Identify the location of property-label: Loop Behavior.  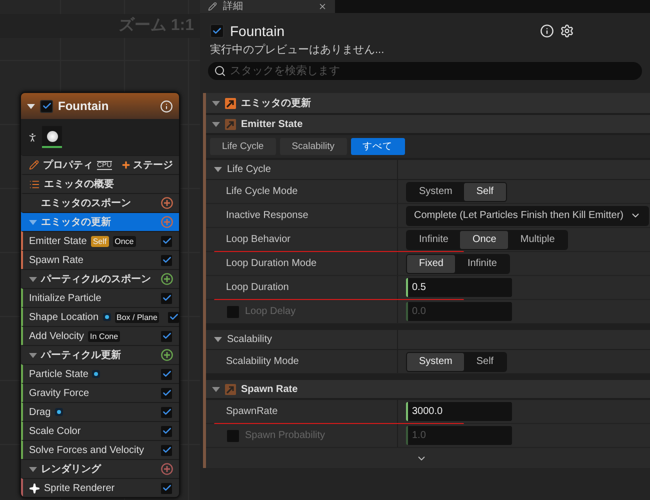
(258, 239).